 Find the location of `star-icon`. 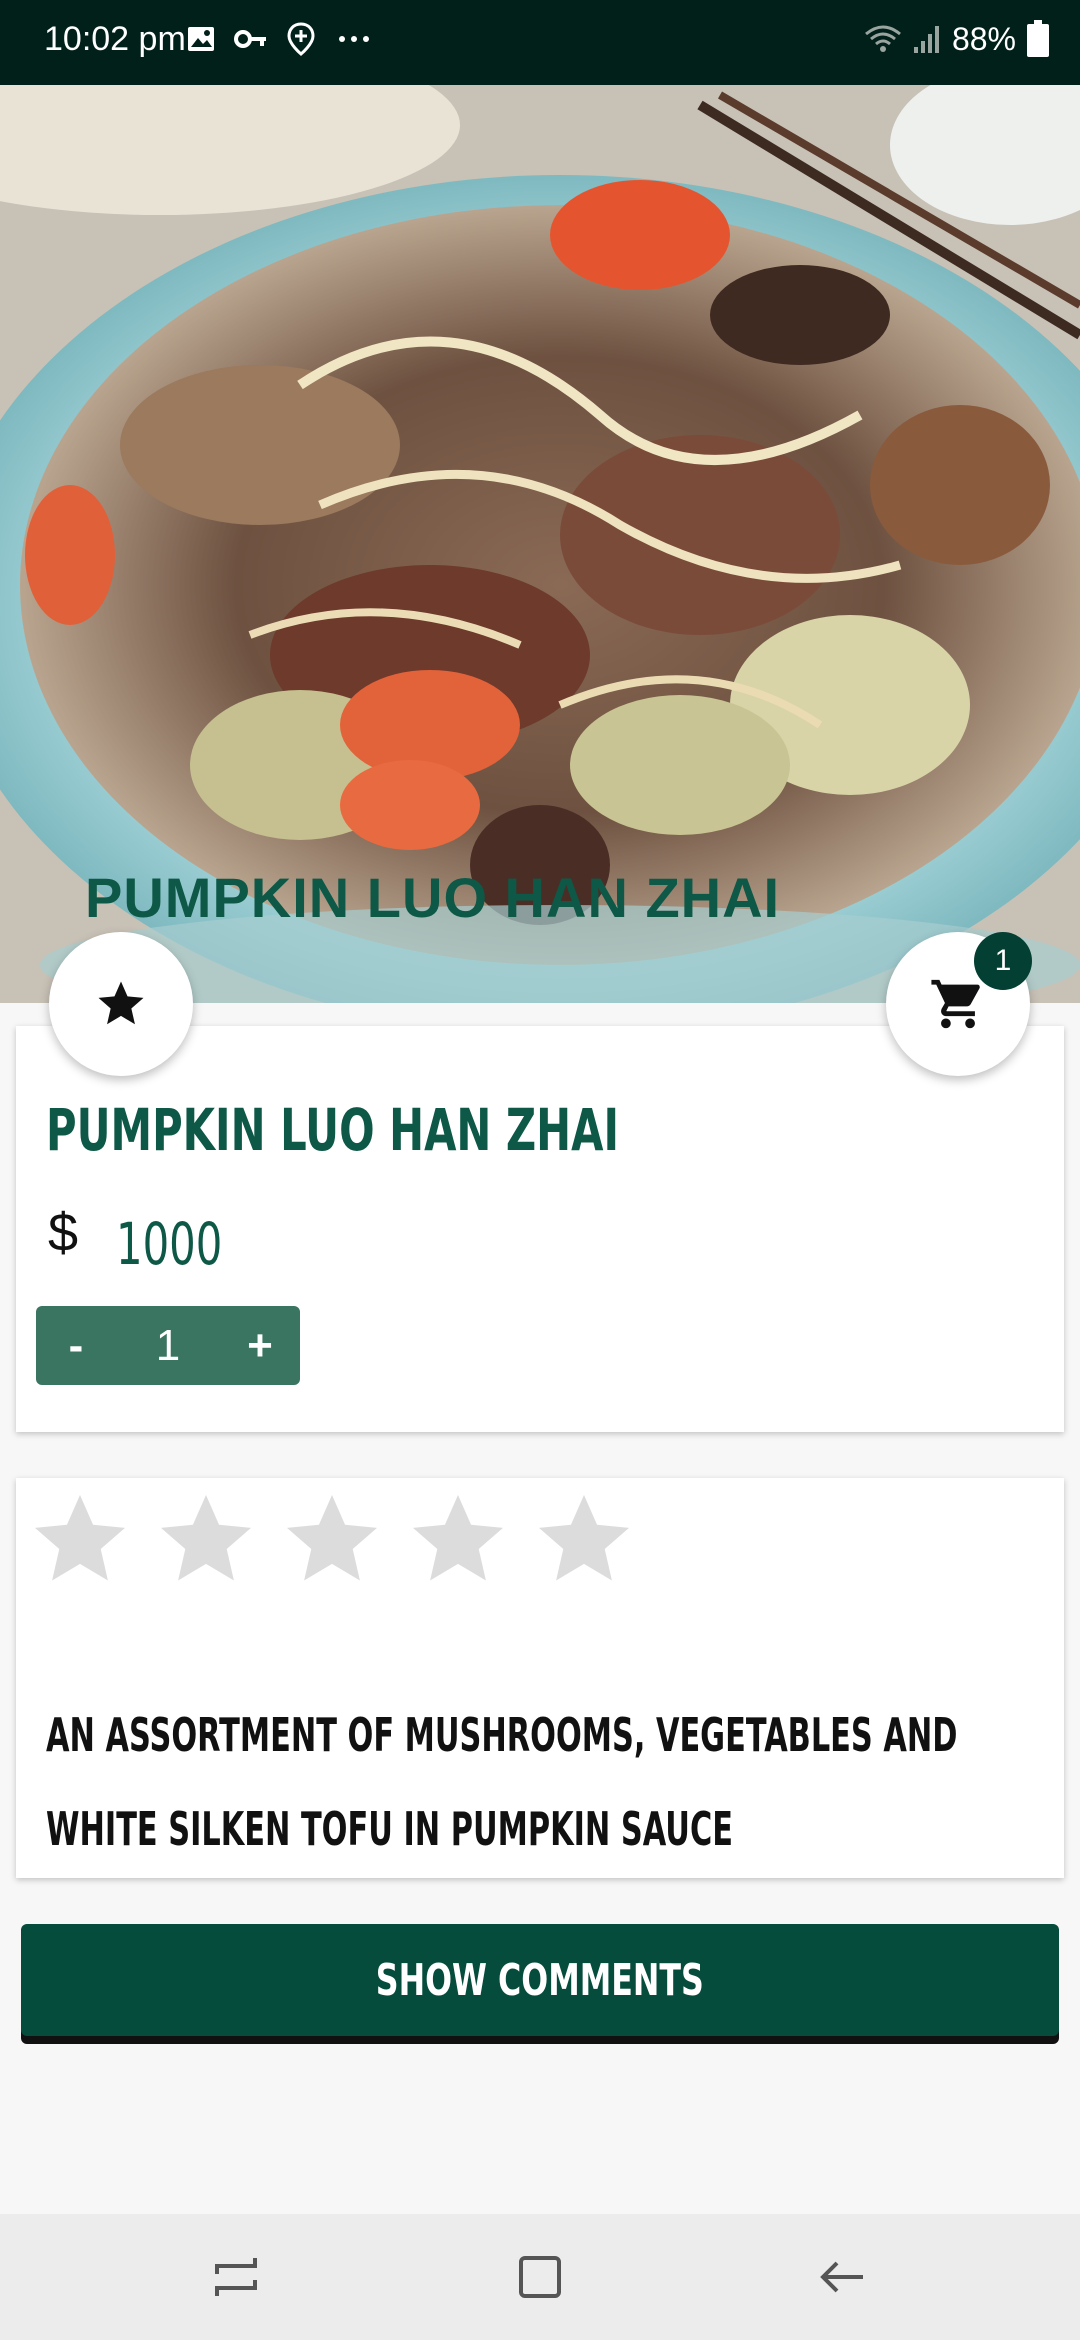

star-icon is located at coordinates (121, 1003).